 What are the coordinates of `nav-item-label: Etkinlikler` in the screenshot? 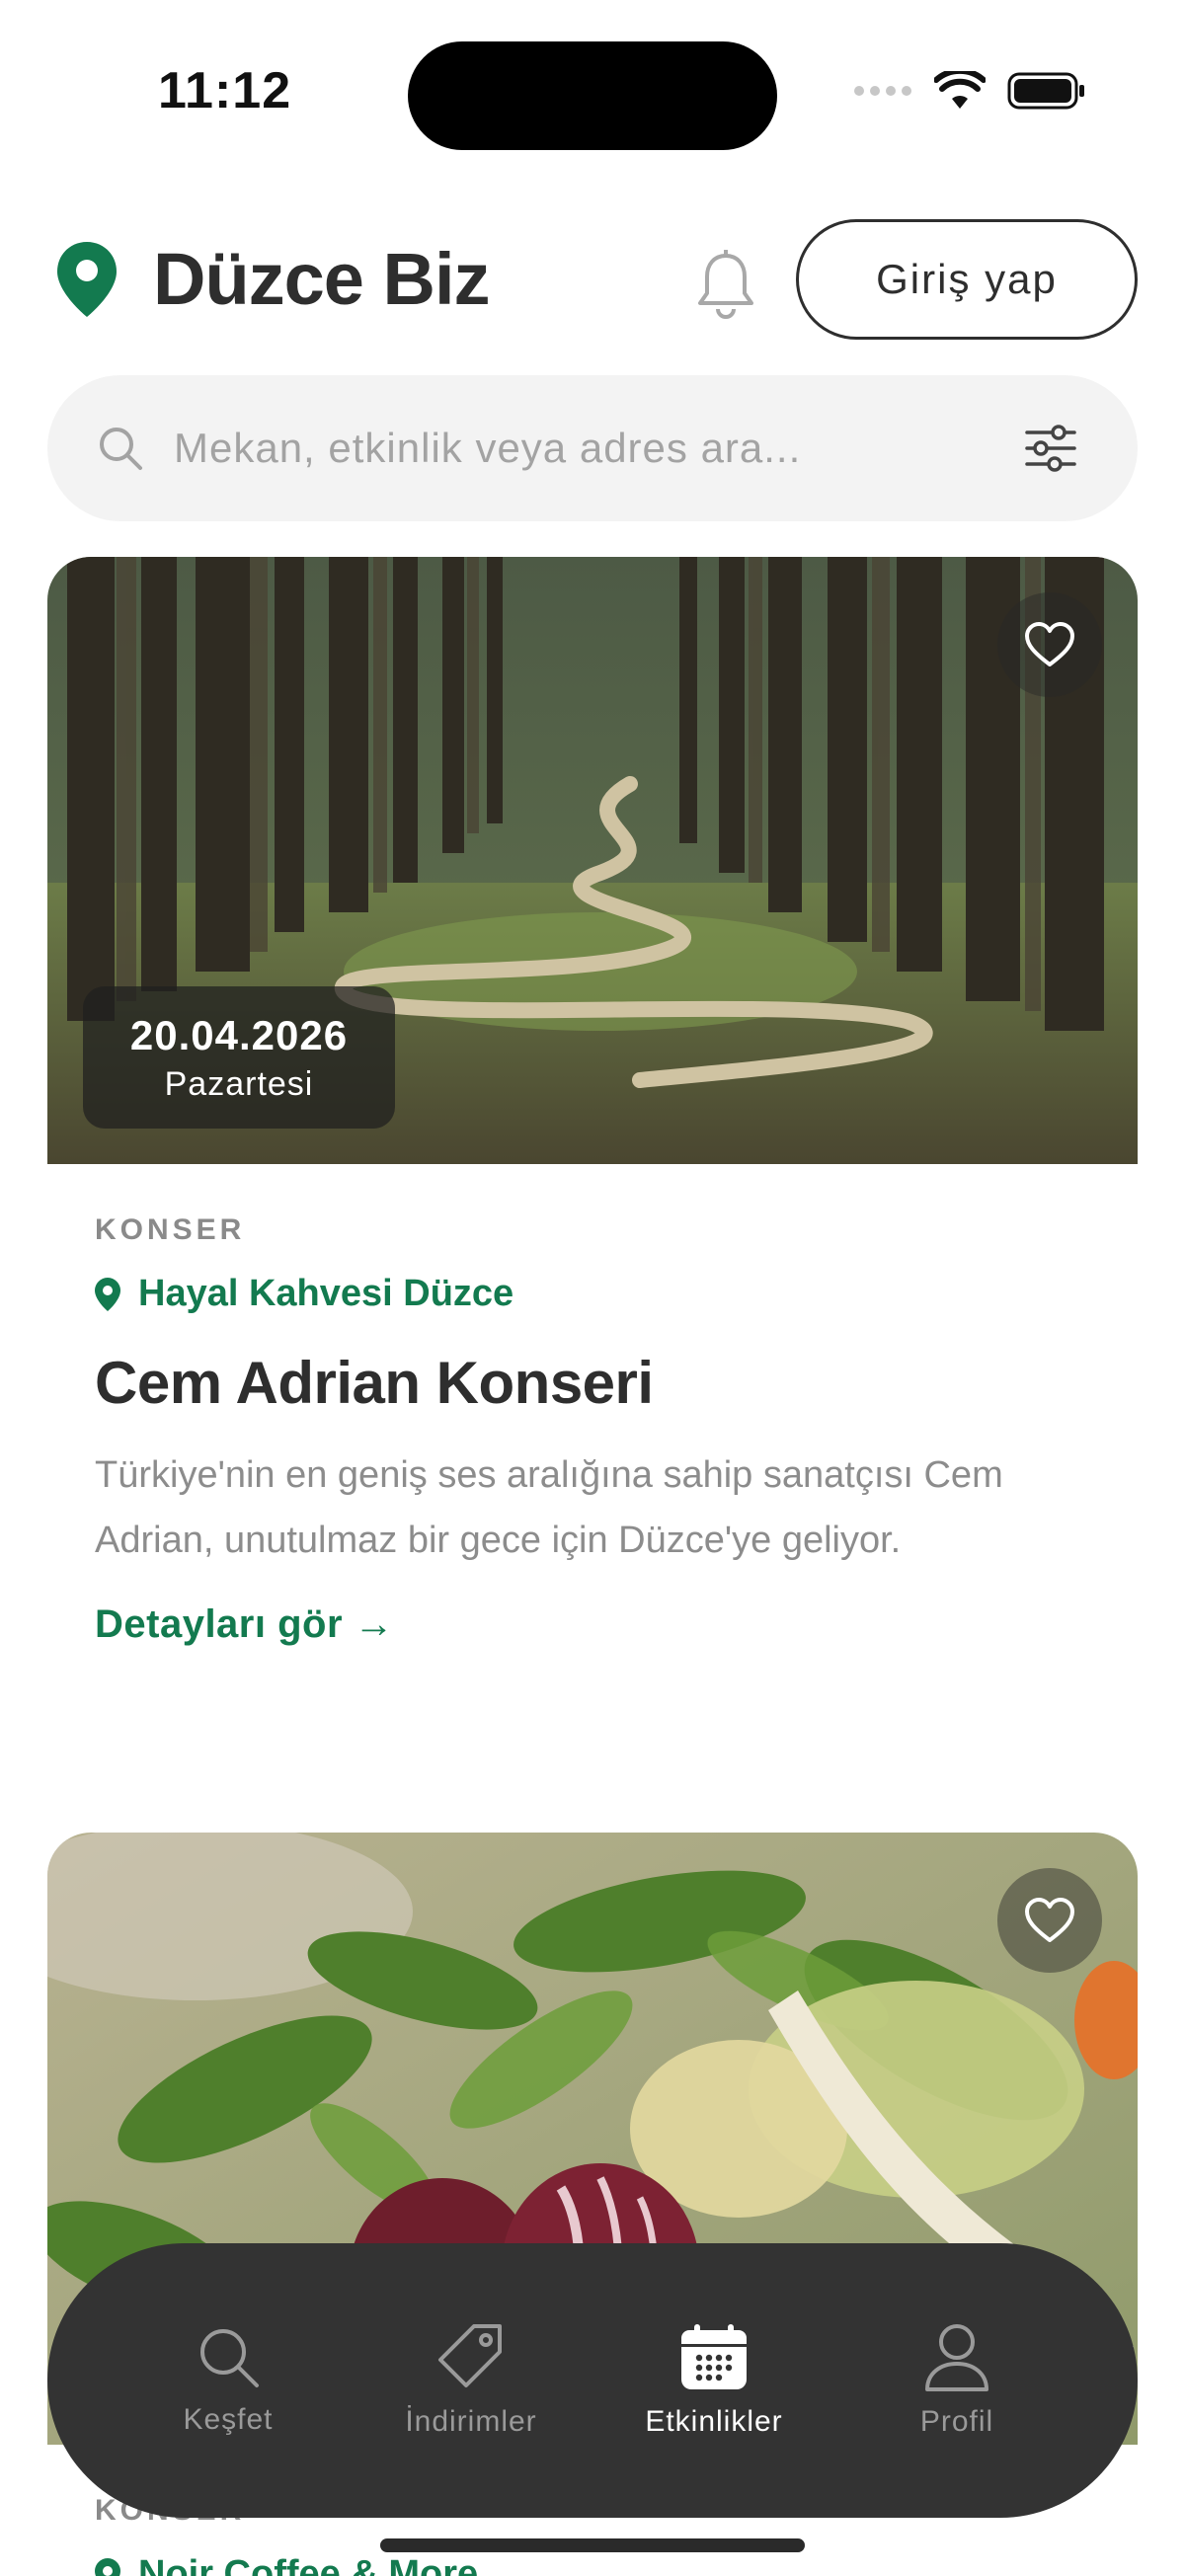 It's located at (714, 2421).